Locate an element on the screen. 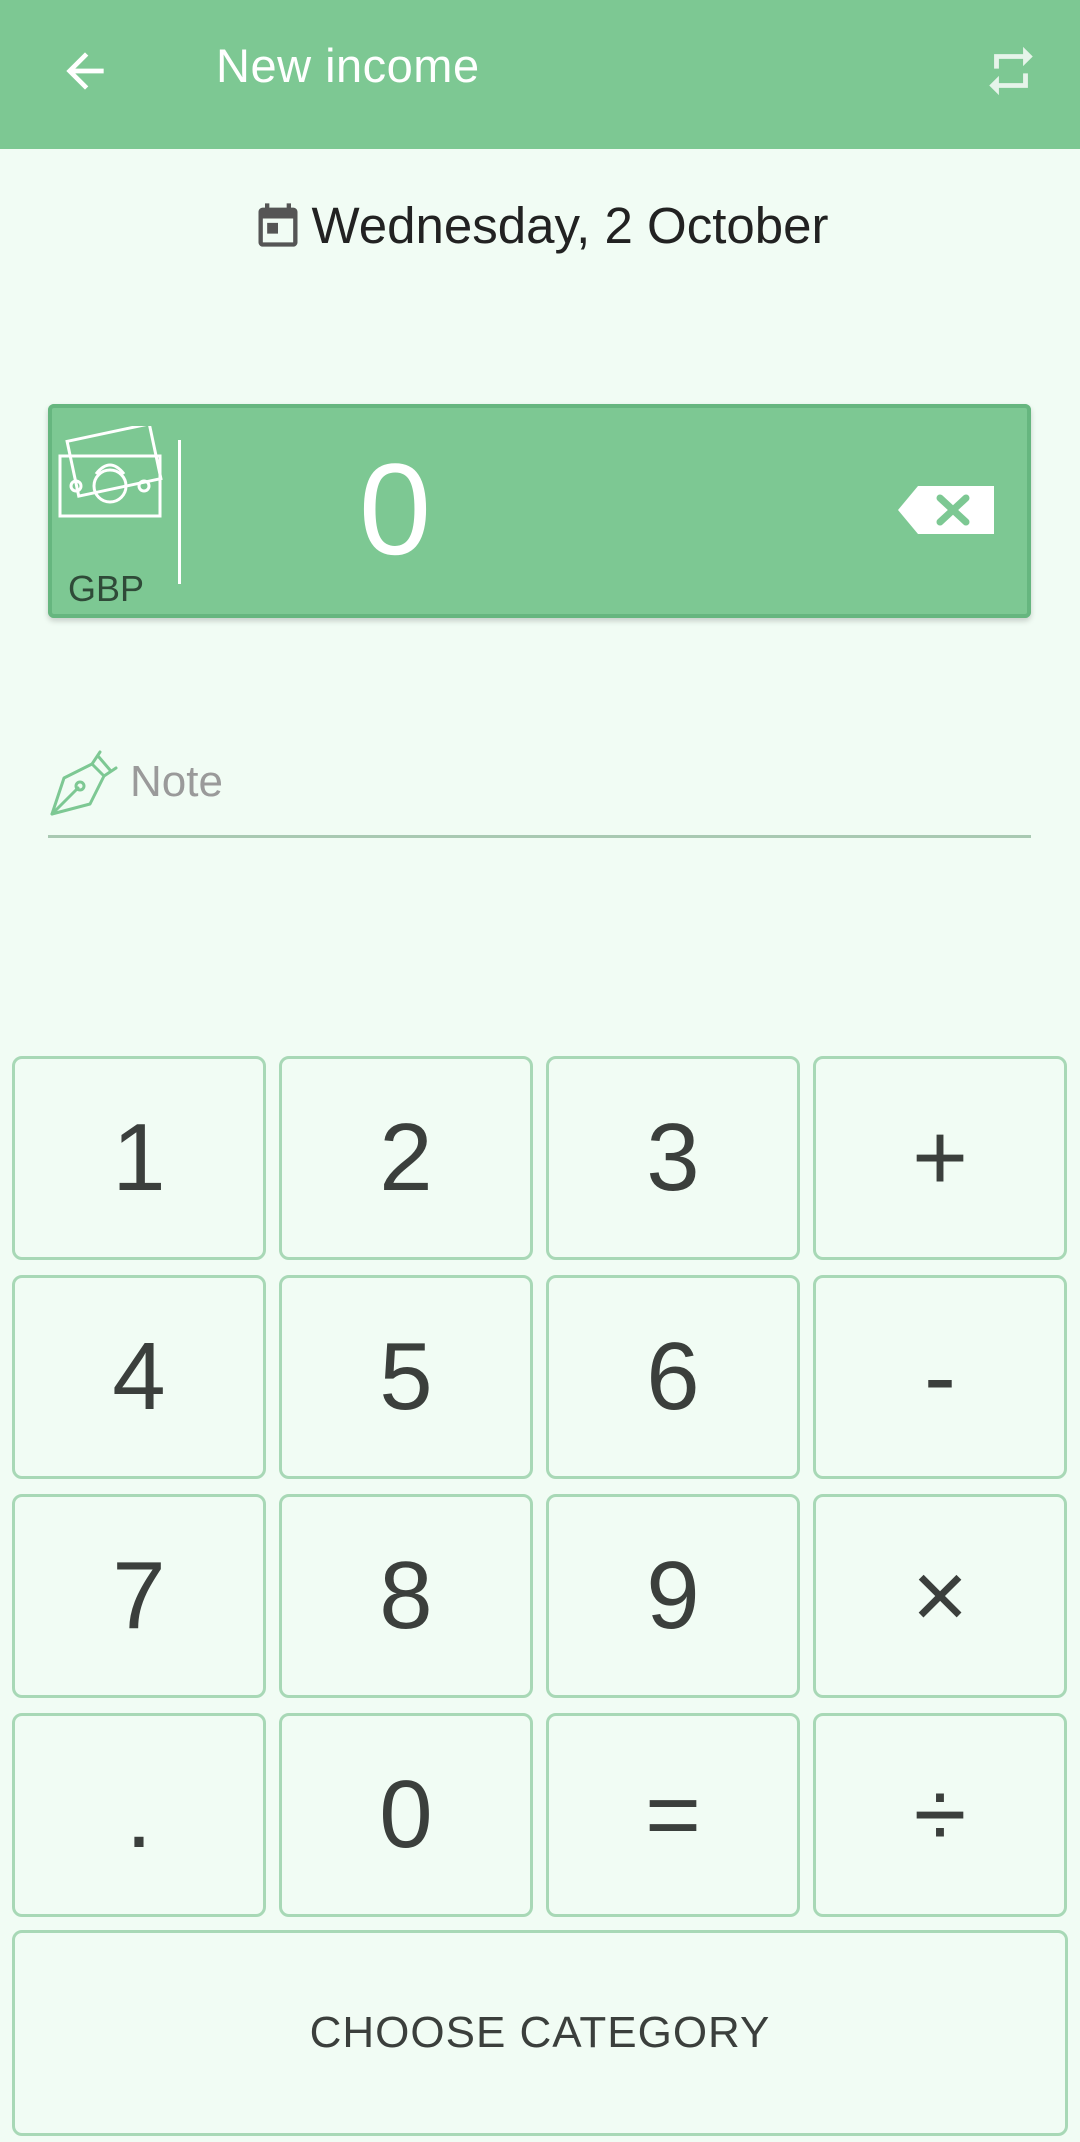  key-6: 6 is located at coordinates (673, 1377).